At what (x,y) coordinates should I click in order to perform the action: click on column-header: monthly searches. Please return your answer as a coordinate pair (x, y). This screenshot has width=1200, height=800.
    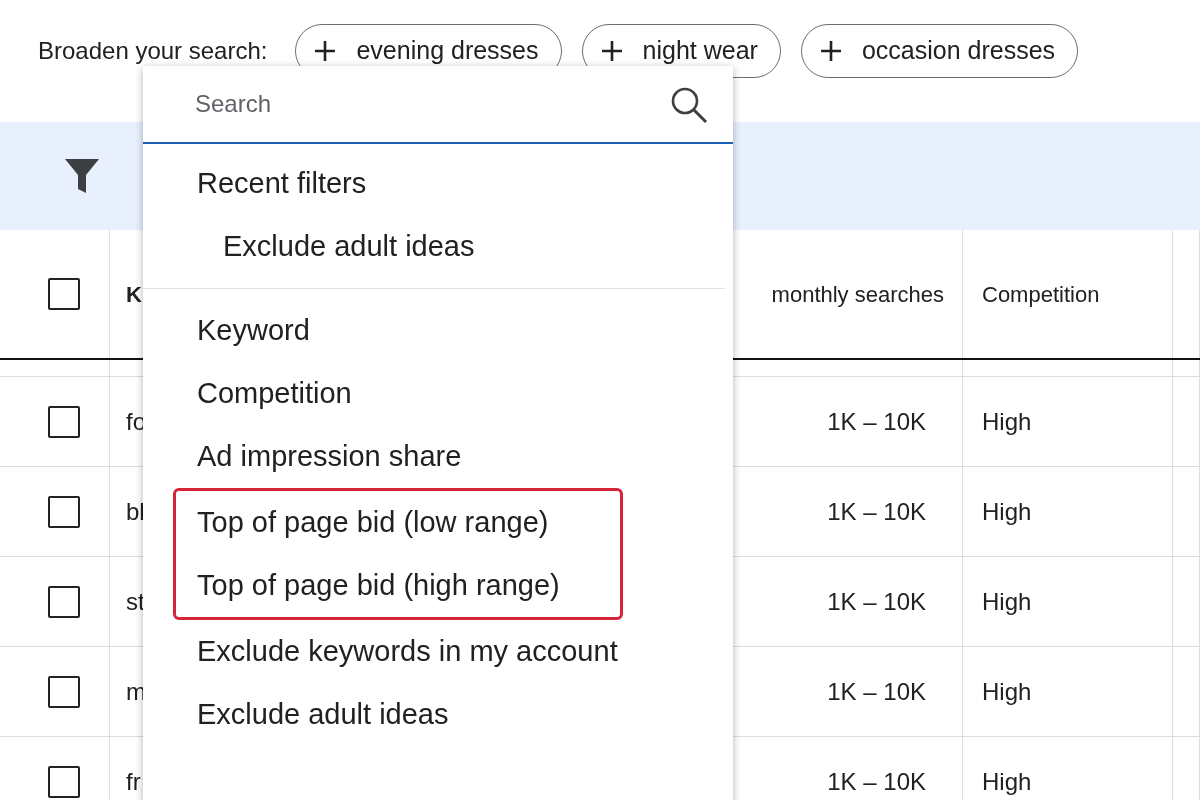
    Looking at the image, I should click on (857, 294).